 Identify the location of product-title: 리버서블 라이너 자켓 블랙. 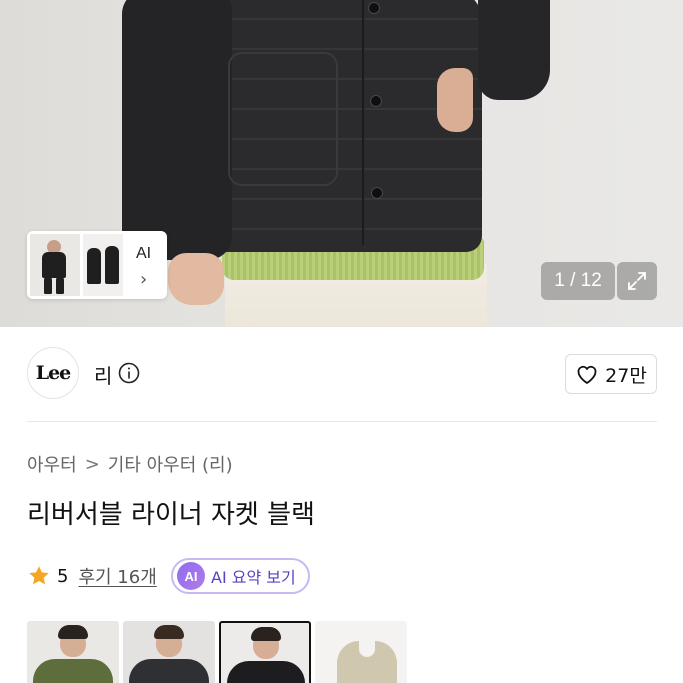
(171, 515).